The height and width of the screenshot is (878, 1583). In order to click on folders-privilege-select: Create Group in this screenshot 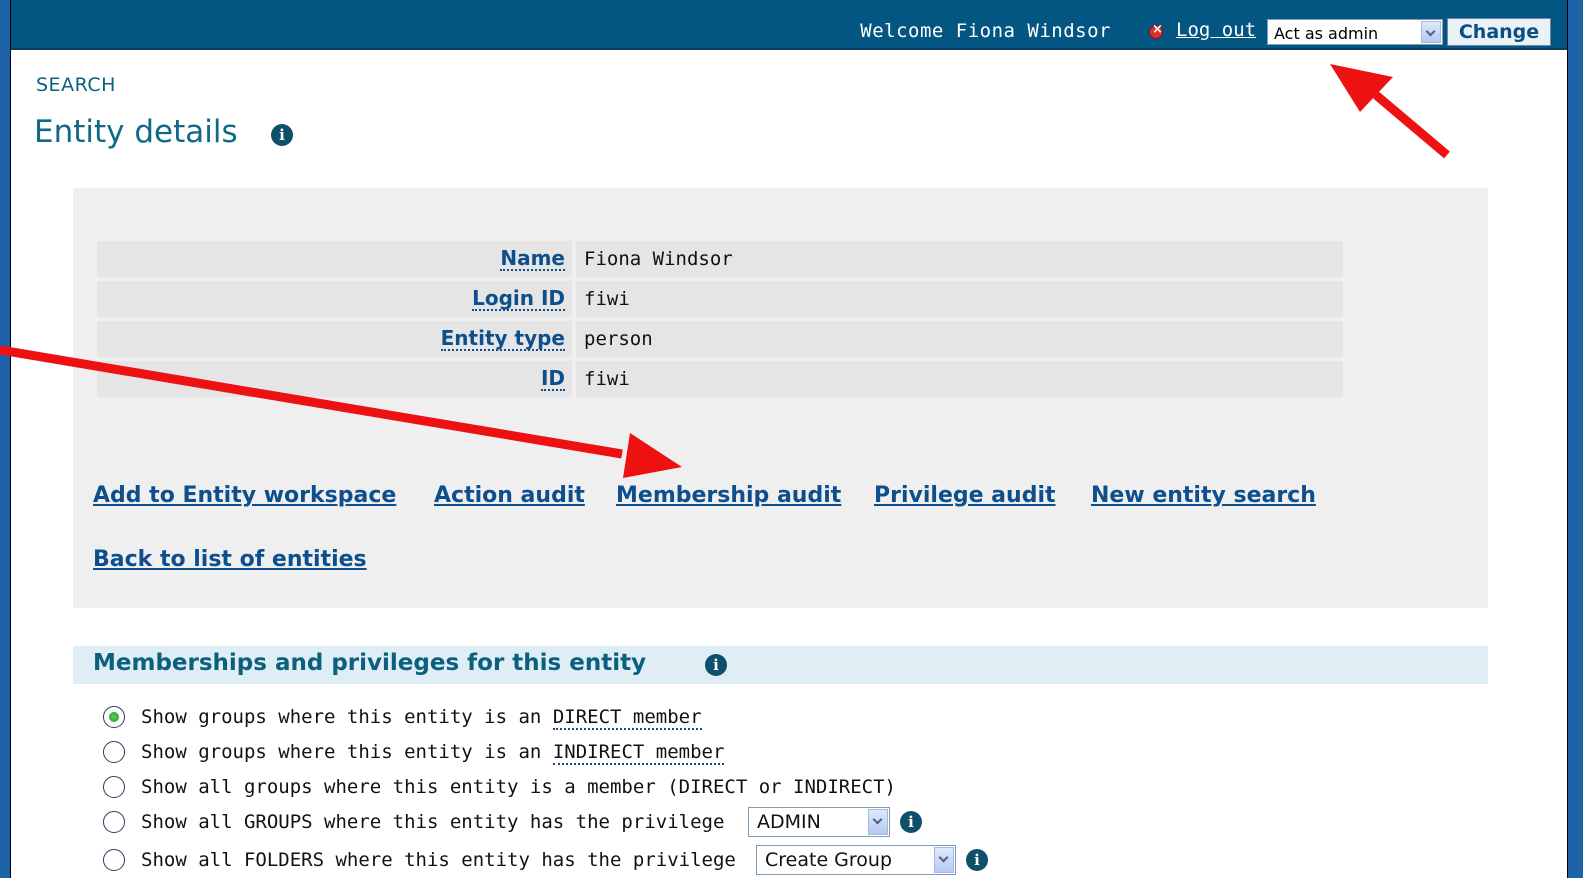, I will do `click(856, 860)`.